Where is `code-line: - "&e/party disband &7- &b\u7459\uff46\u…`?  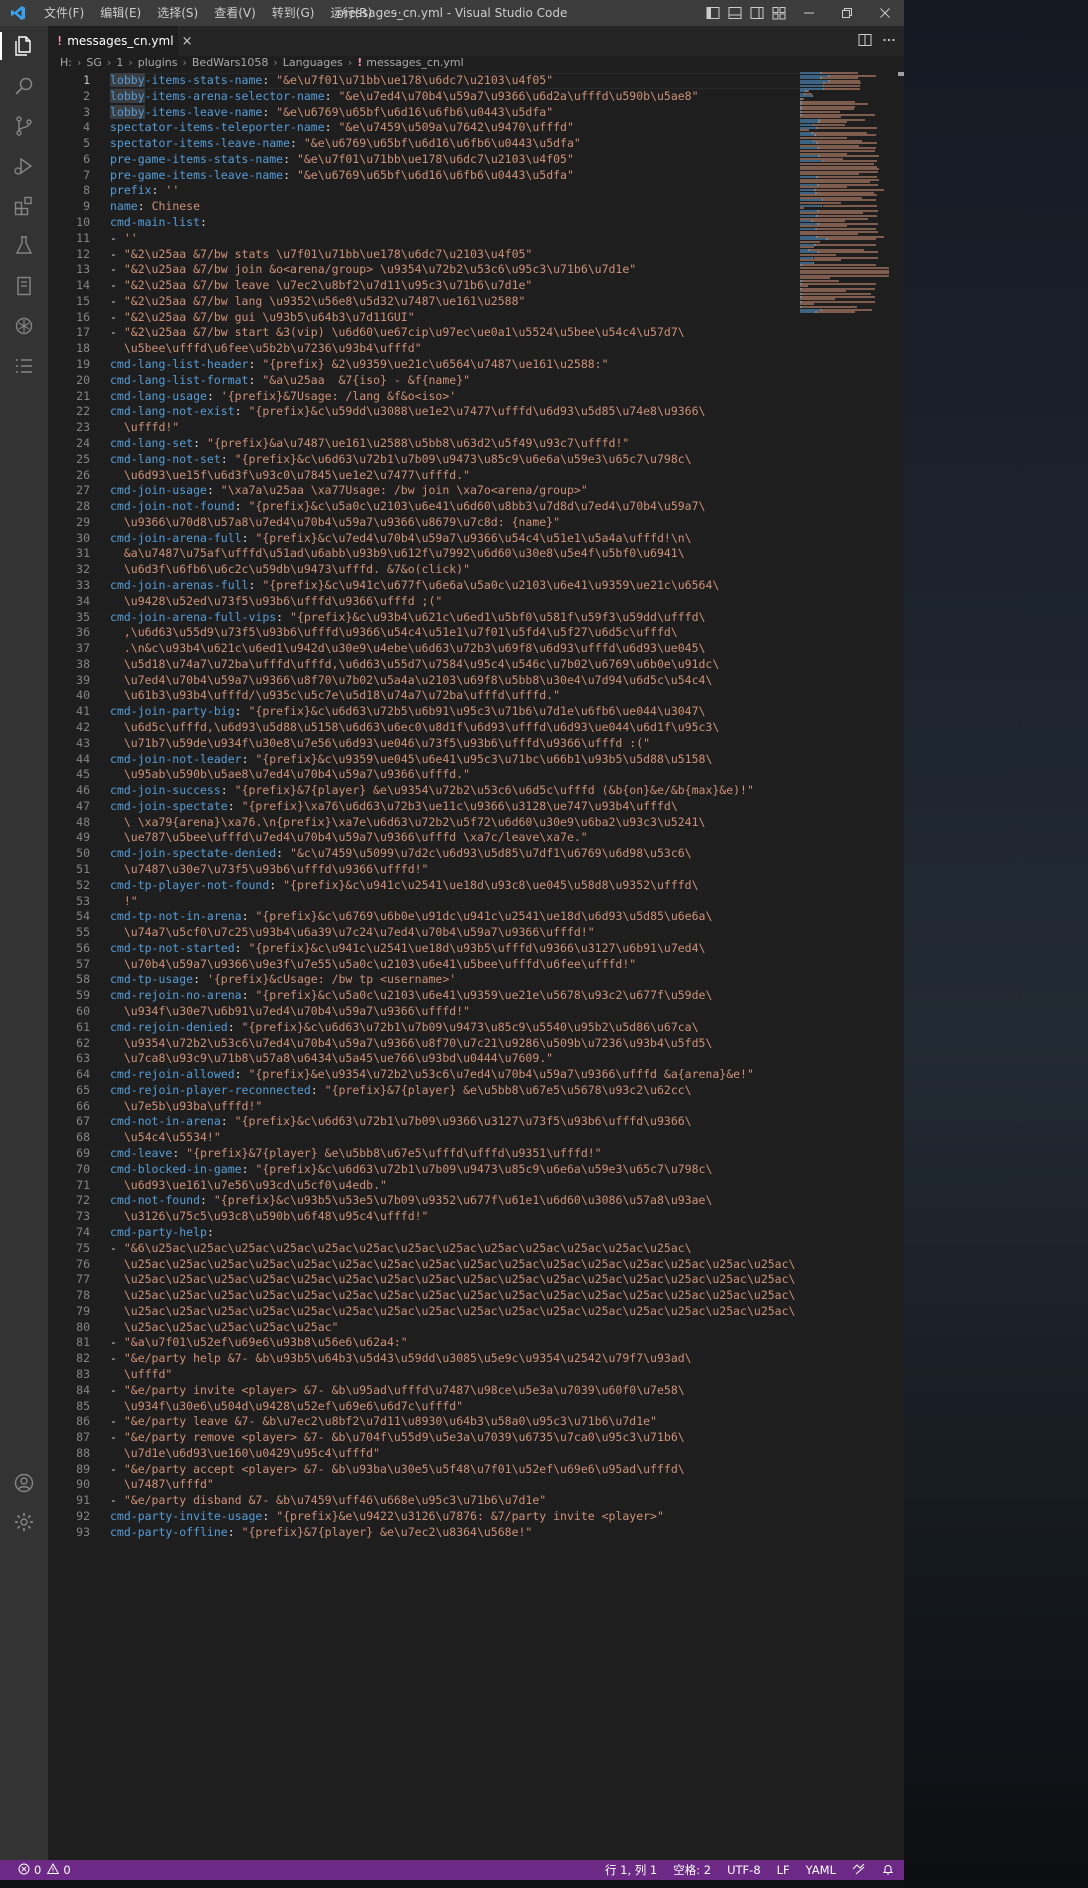
code-line: - "&e/party disband &7- &b\u7459\uff46\u… is located at coordinates (328, 1501).